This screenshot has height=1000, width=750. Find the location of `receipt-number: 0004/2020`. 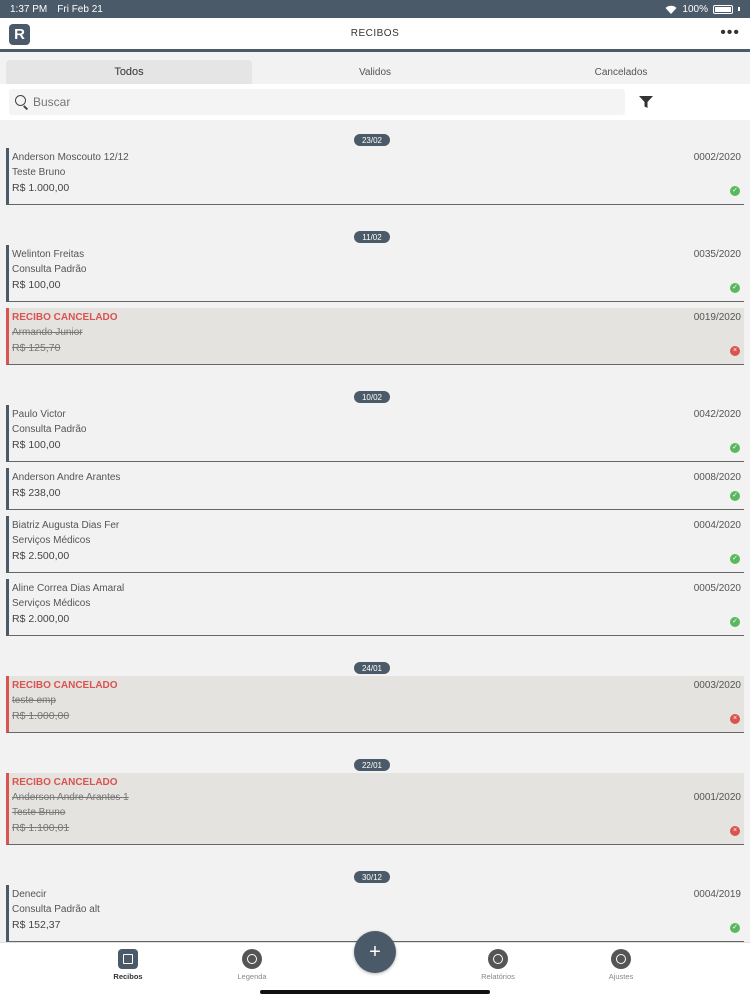

receipt-number: 0004/2020 is located at coordinates (717, 525).